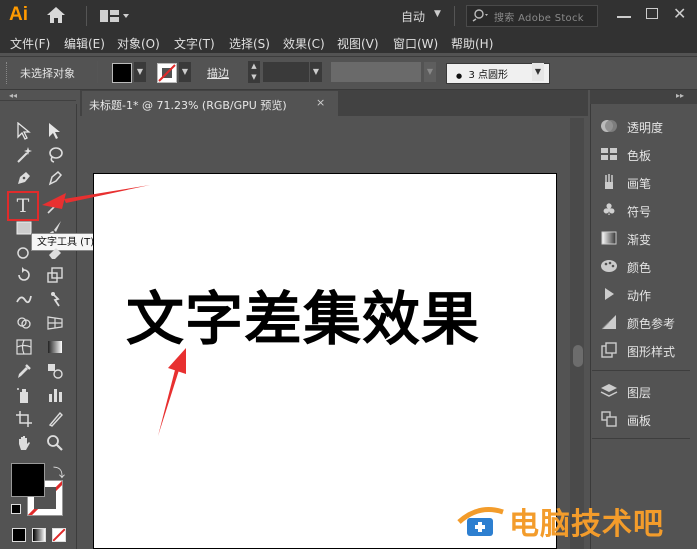 The image size is (697, 549). Describe the element at coordinates (24, 373) in the screenshot. I see `eyedropper-icon` at that location.